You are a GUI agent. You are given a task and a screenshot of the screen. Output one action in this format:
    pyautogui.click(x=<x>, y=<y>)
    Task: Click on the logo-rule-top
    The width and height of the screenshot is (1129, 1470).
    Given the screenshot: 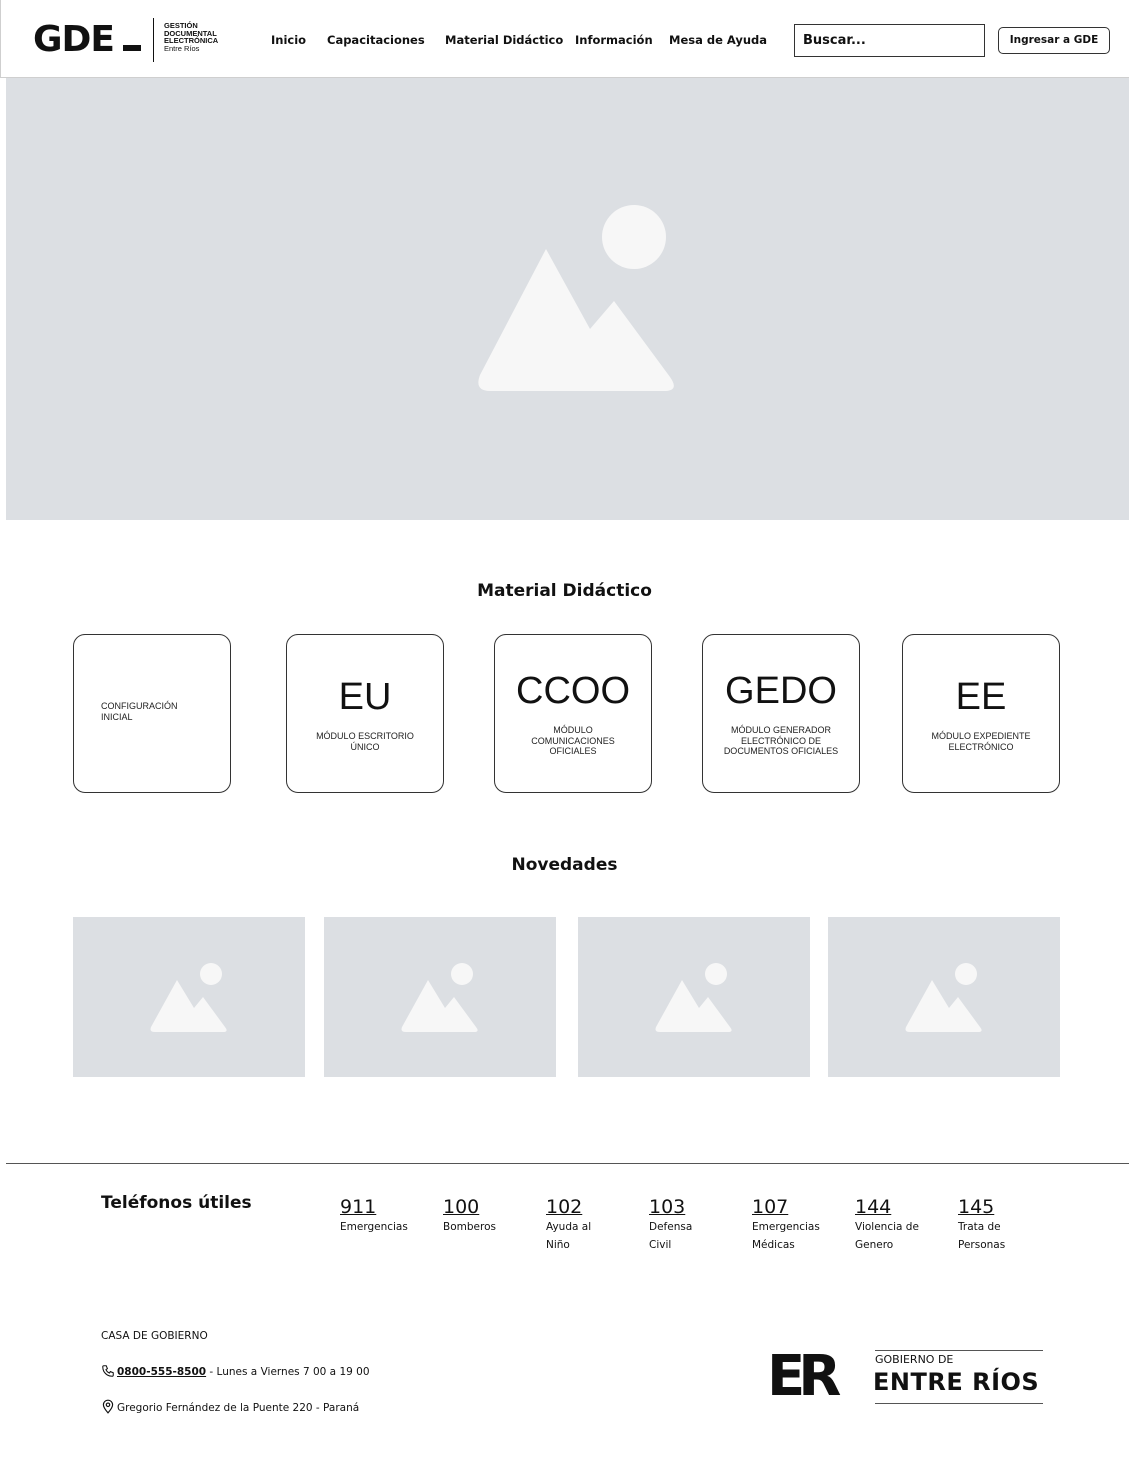 What is the action you would take?
    pyautogui.click(x=959, y=1350)
    